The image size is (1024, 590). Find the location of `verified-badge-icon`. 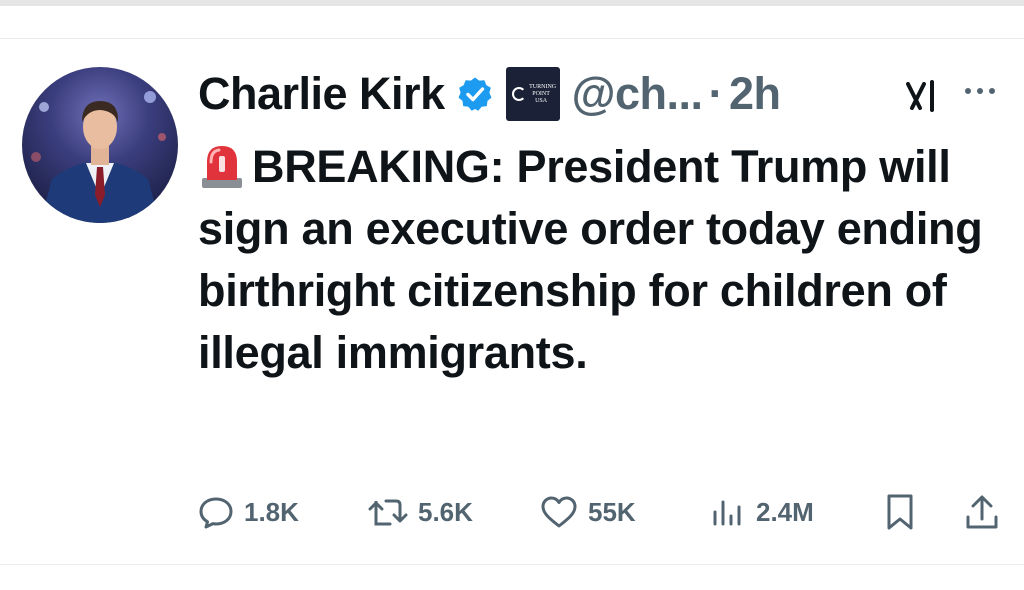

verified-badge-icon is located at coordinates (475, 94).